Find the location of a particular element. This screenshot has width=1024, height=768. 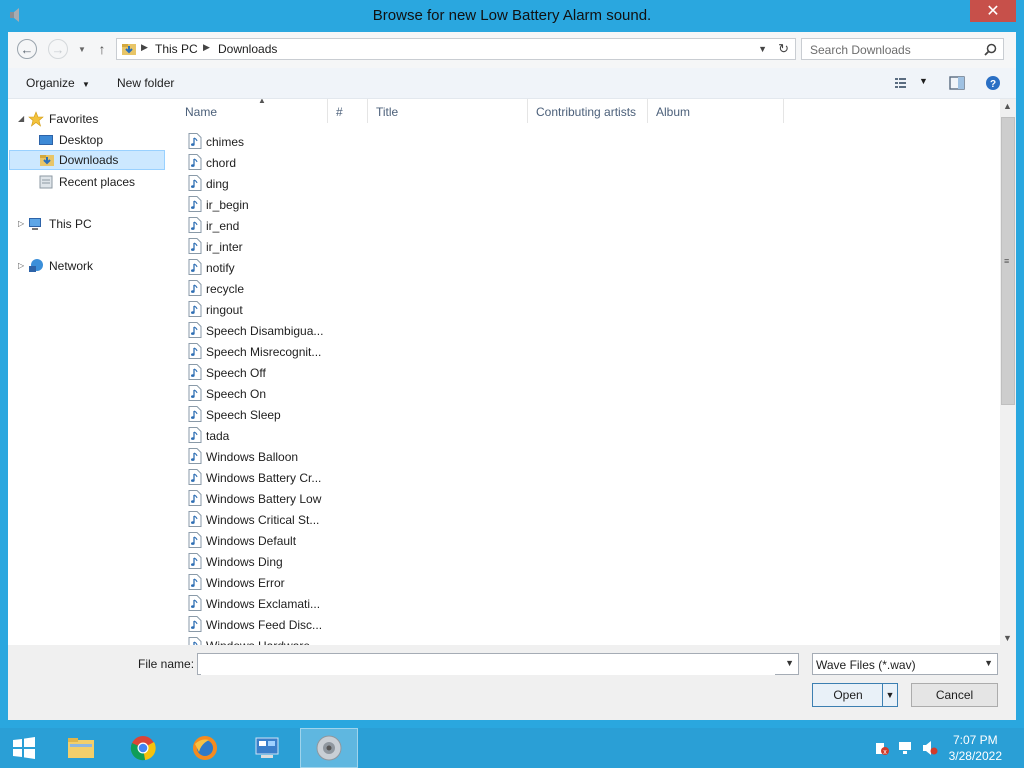

search-icon is located at coordinates (990, 49).